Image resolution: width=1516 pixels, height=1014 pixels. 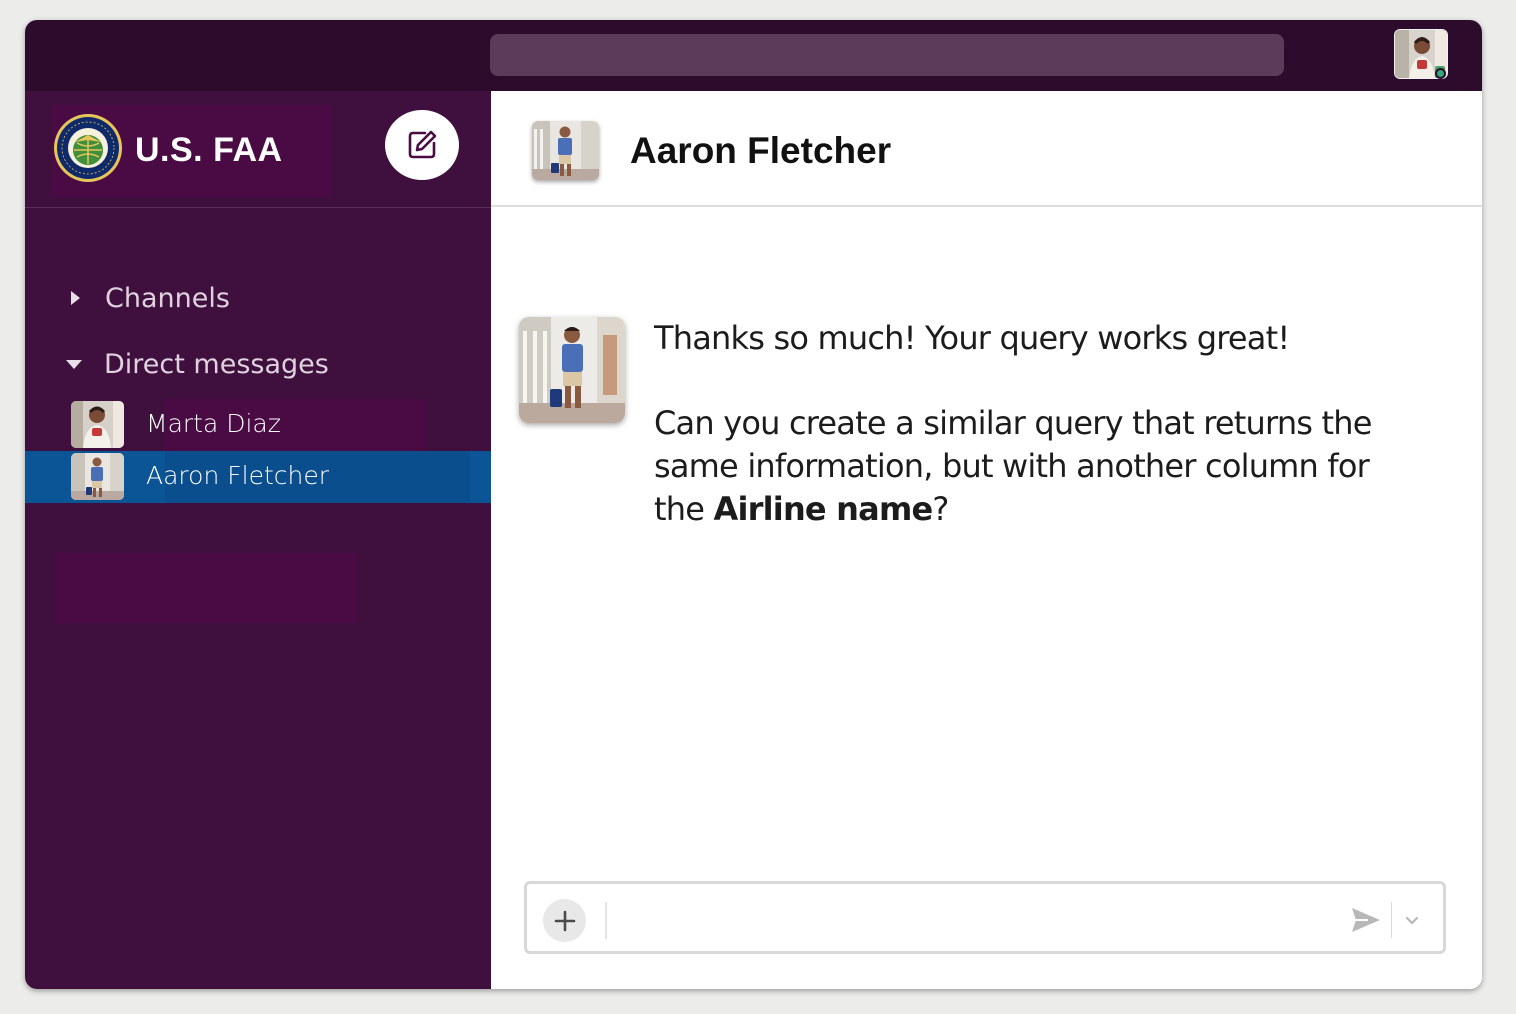 What do you see at coordinates (823, 509) in the screenshot?
I see `message-bold-text: Airline name` at bounding box center [823, 509].